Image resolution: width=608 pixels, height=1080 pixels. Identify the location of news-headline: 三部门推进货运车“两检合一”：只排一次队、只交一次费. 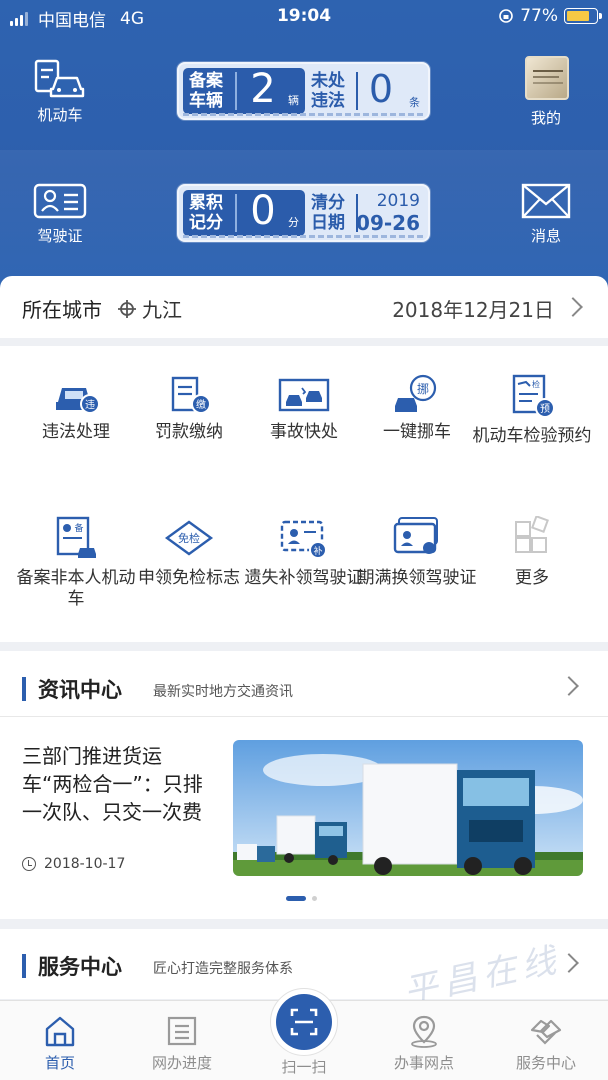
(115, 784).